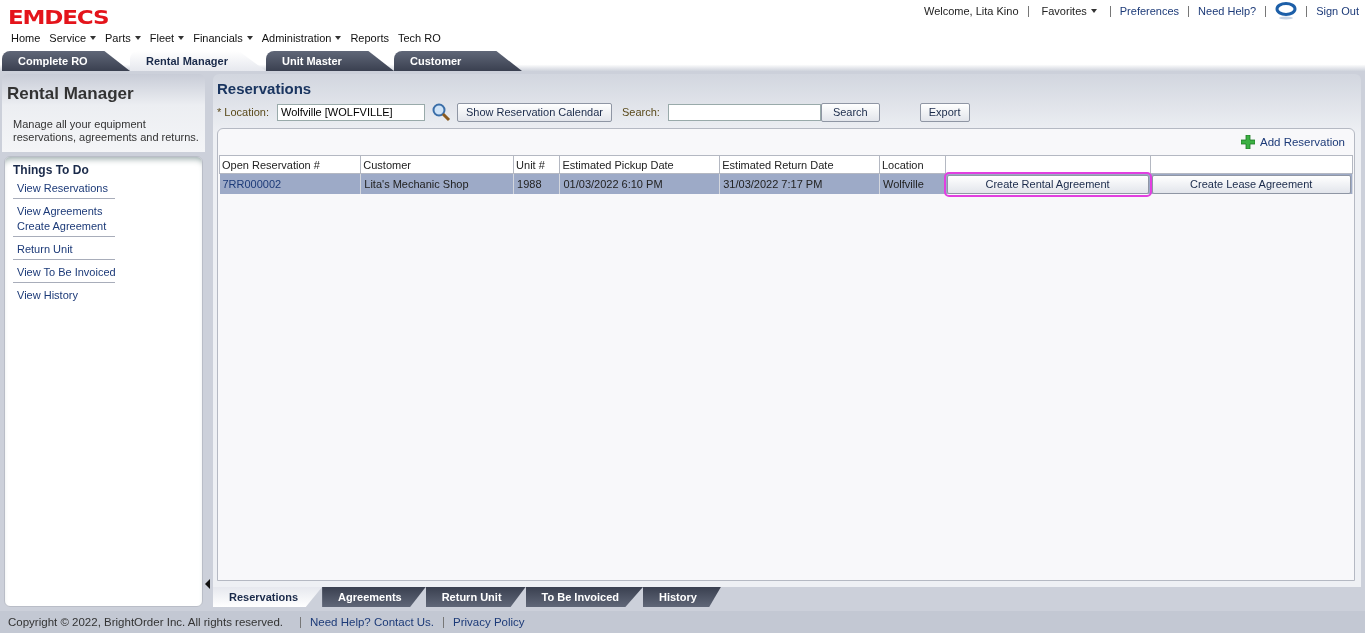 This screenshot has height=633, width=1365. I want to click on preferences-link: Preferences, so click(1149, 11).